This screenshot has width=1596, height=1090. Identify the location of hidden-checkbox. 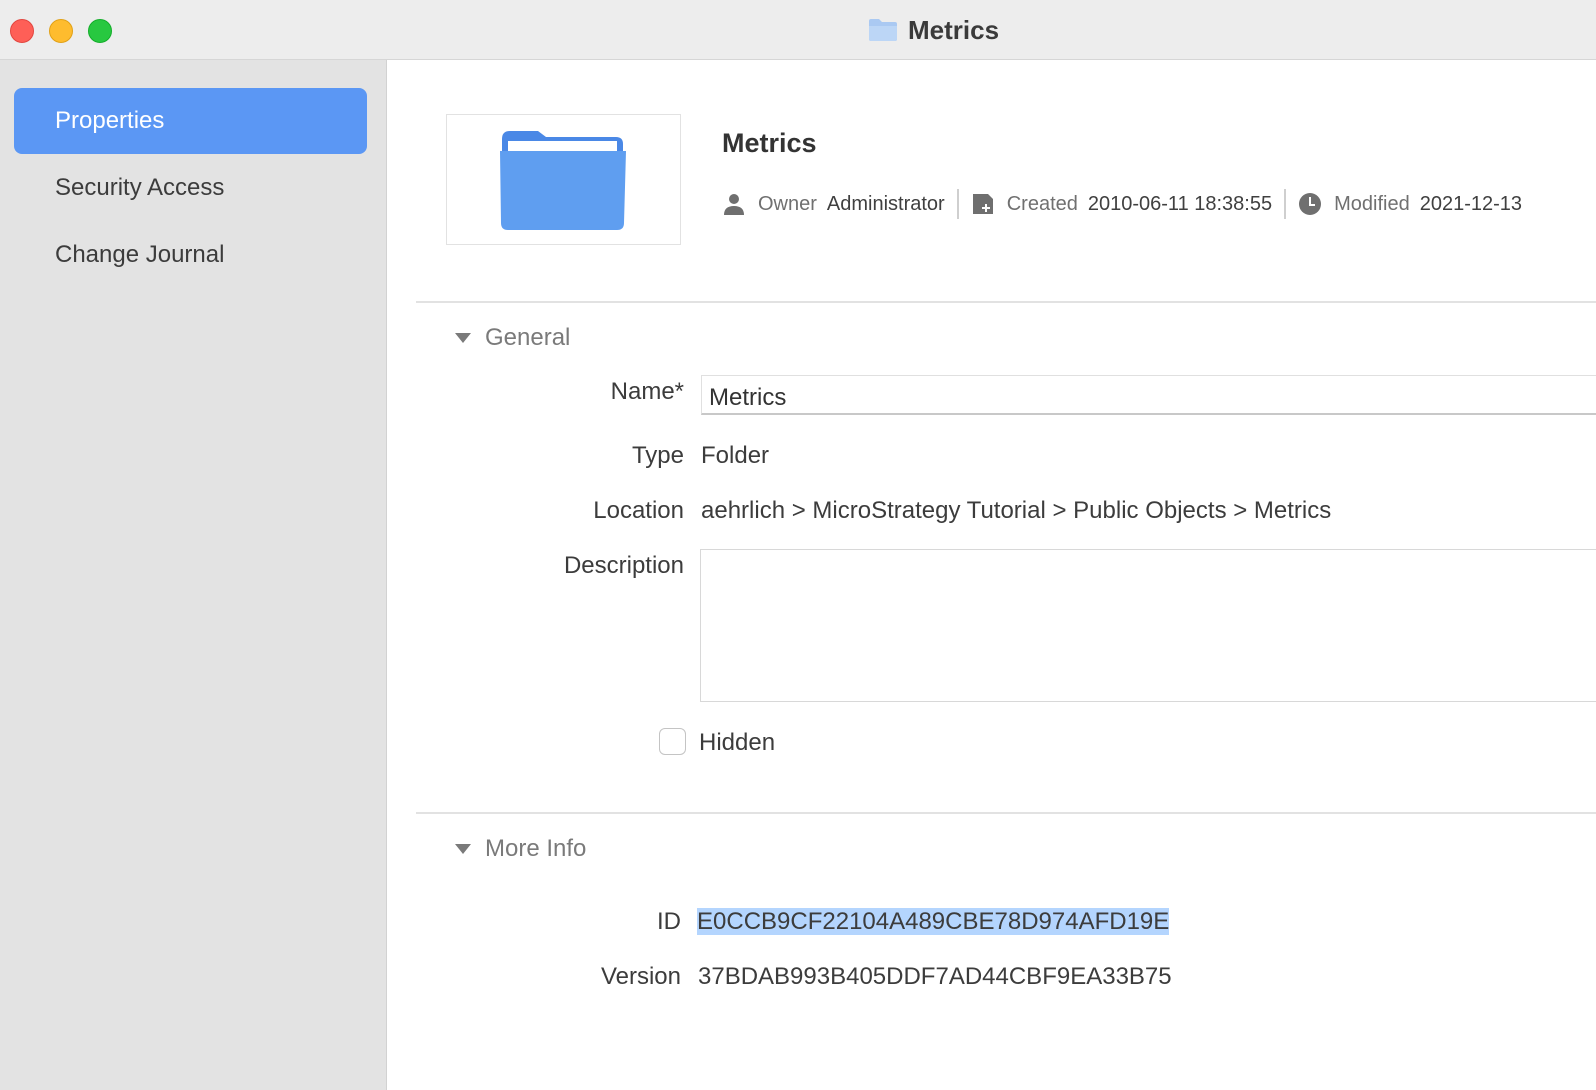
(672, 741).